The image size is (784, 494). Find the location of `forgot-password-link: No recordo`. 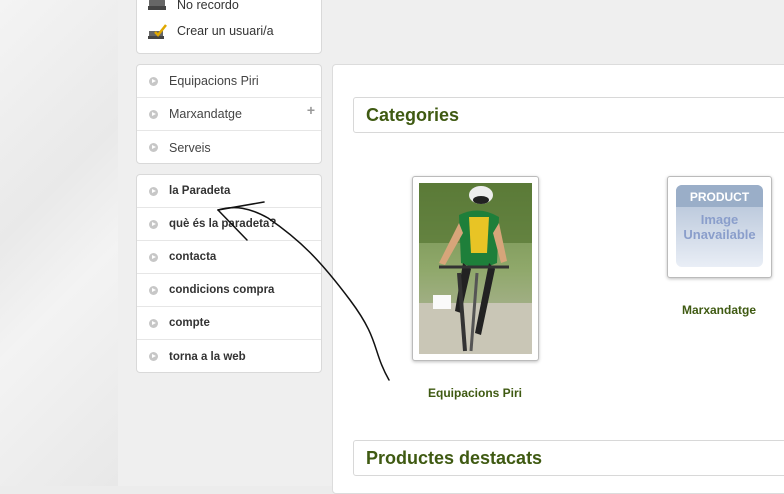

forgot-password-link: No recordo is located at coordinates (193, 7).